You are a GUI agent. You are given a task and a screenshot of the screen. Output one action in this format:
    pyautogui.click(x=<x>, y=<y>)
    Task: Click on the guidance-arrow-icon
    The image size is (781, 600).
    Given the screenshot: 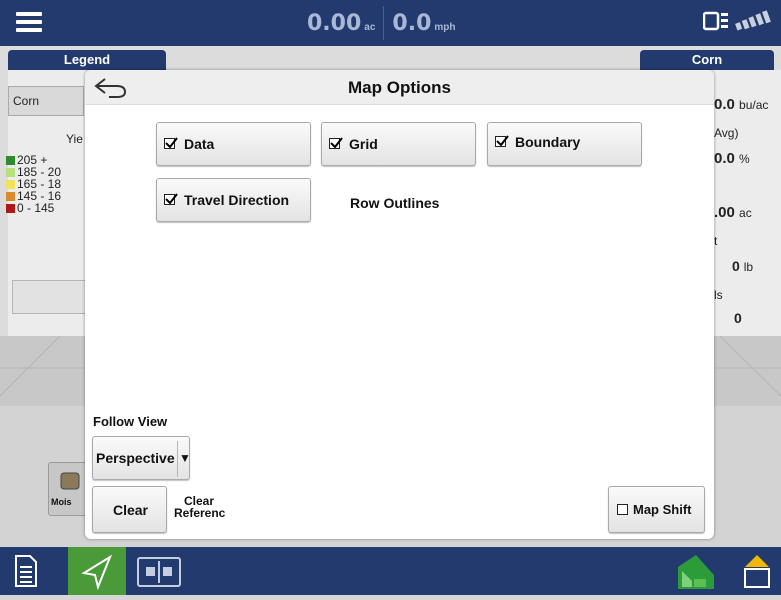 What is the action you would take?
    pyautogui.click(x=97, y=572)
    